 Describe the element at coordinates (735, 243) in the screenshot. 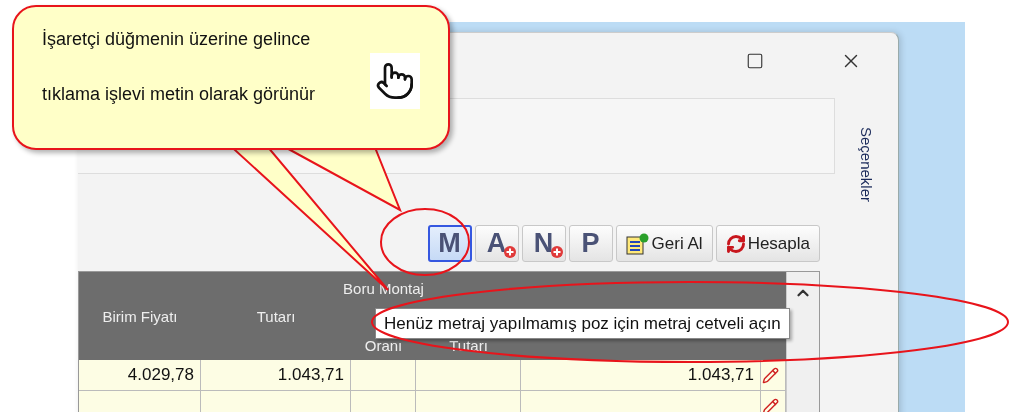

I see `refresh-icon` at that location.